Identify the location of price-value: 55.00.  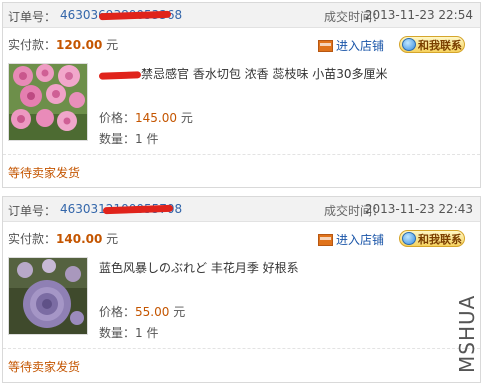
(152, 312).